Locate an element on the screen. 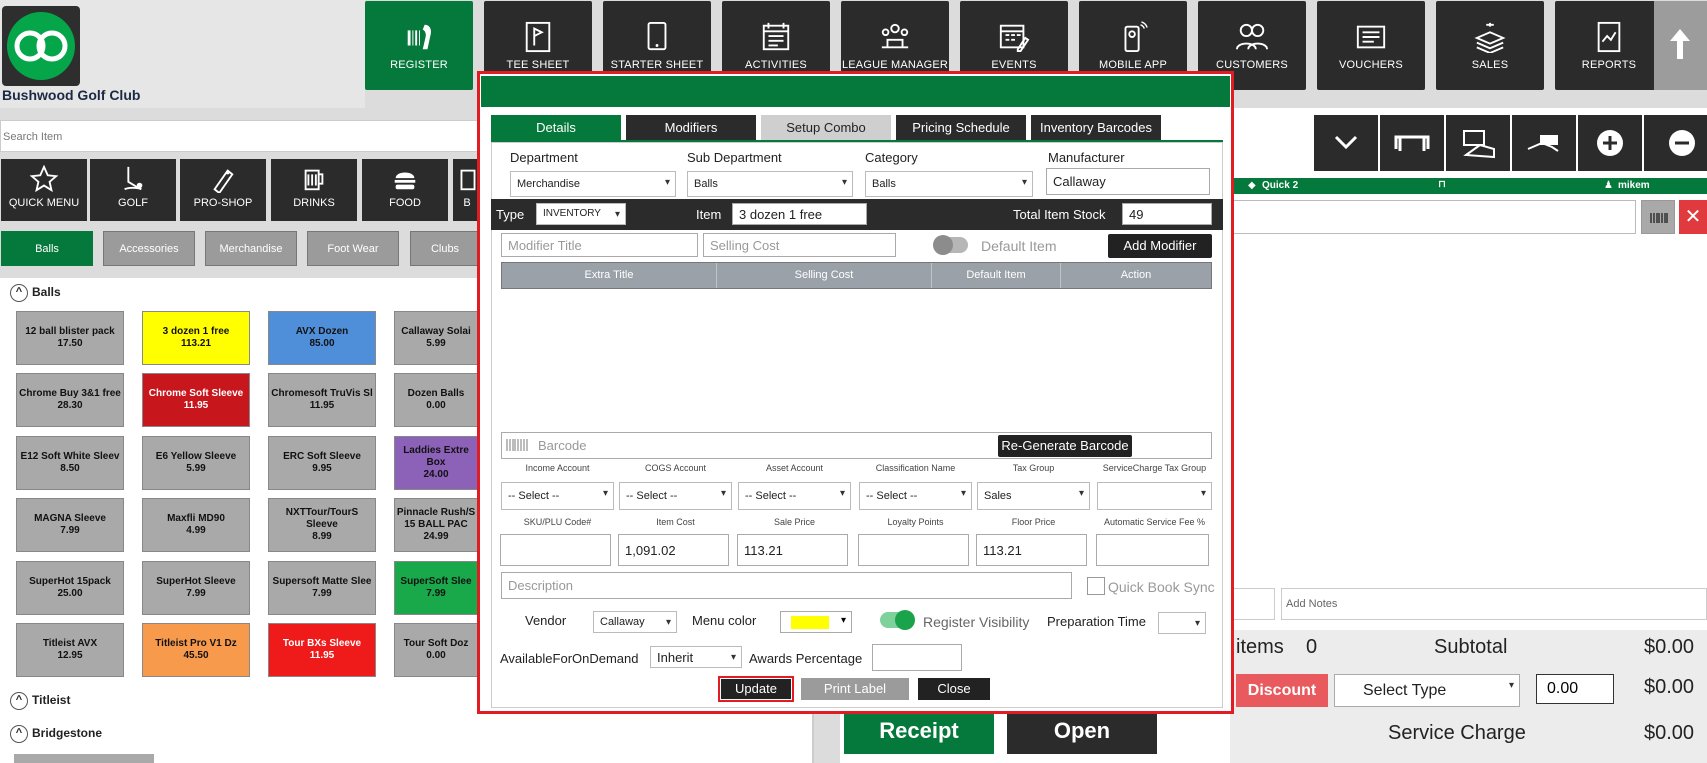  item-tile: Pinnacle Rush/S 15 BALL PAC 24.99 is located at coordinates (436, 525).